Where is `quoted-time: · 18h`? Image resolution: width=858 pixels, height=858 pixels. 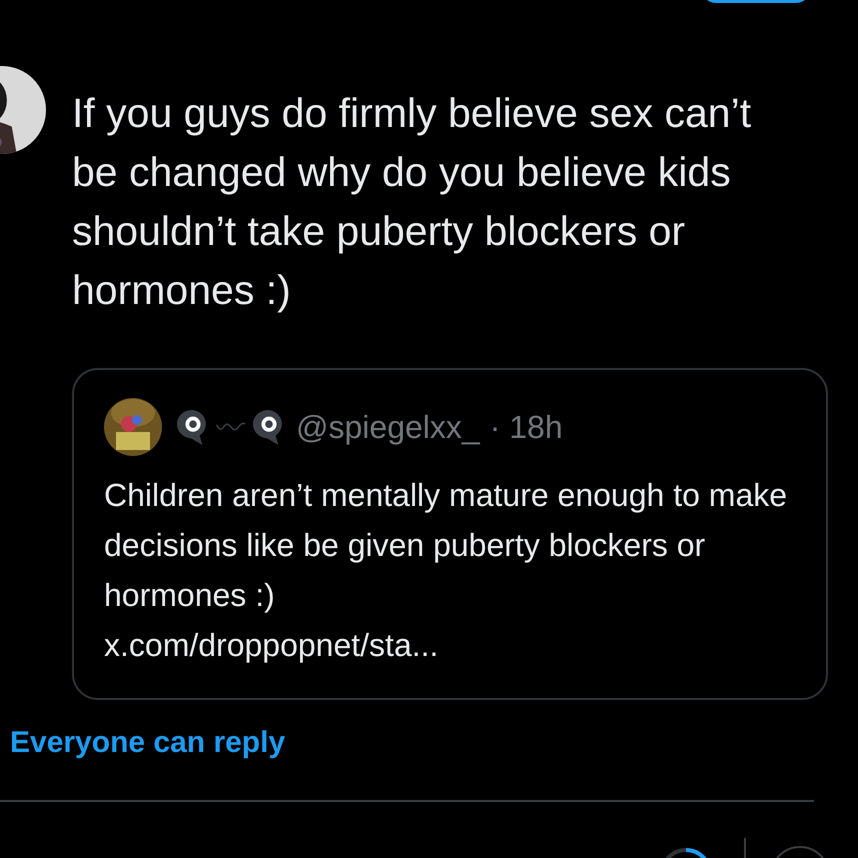 quoted-time: · 18h is located at coordinates (526, 427).